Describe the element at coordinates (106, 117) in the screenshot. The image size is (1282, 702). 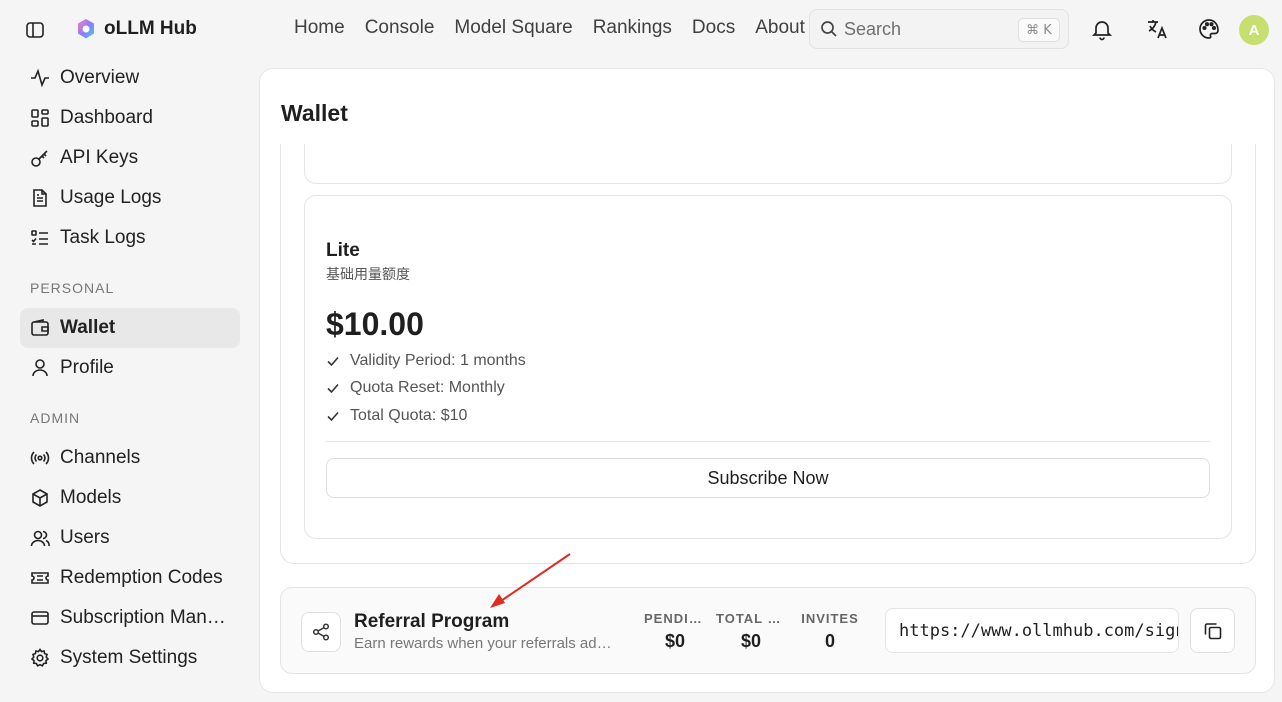
I see `sidebar-item-label: Dashboard` at that location.